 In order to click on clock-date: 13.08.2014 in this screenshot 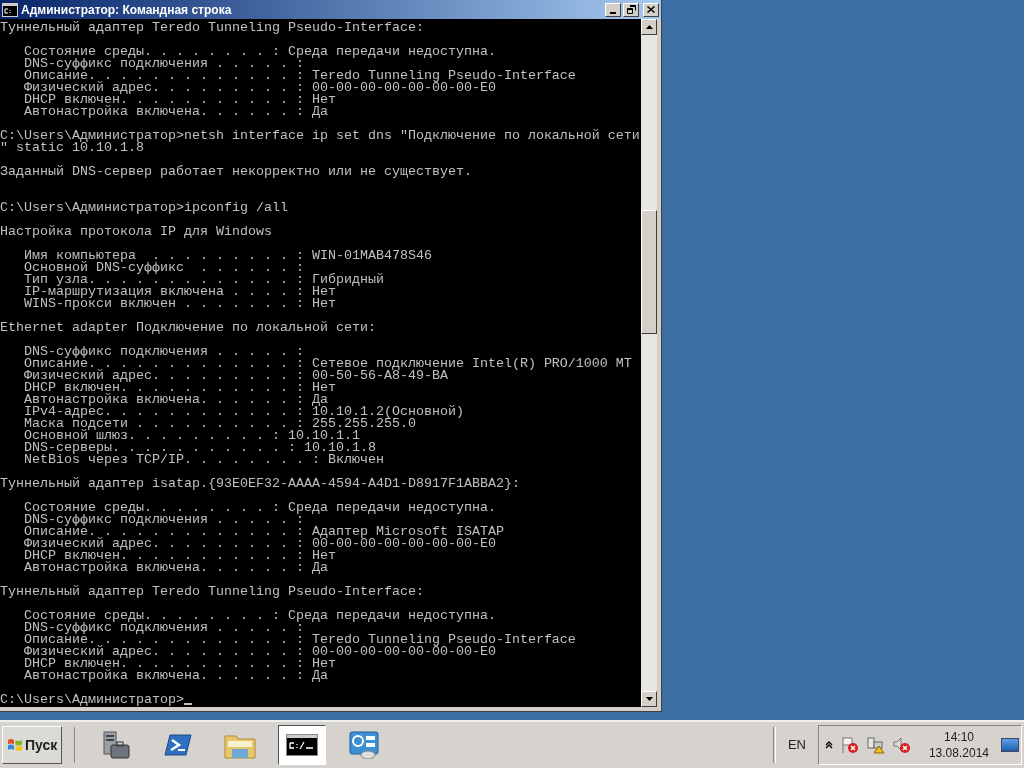, I will do `click(958, 753)`.